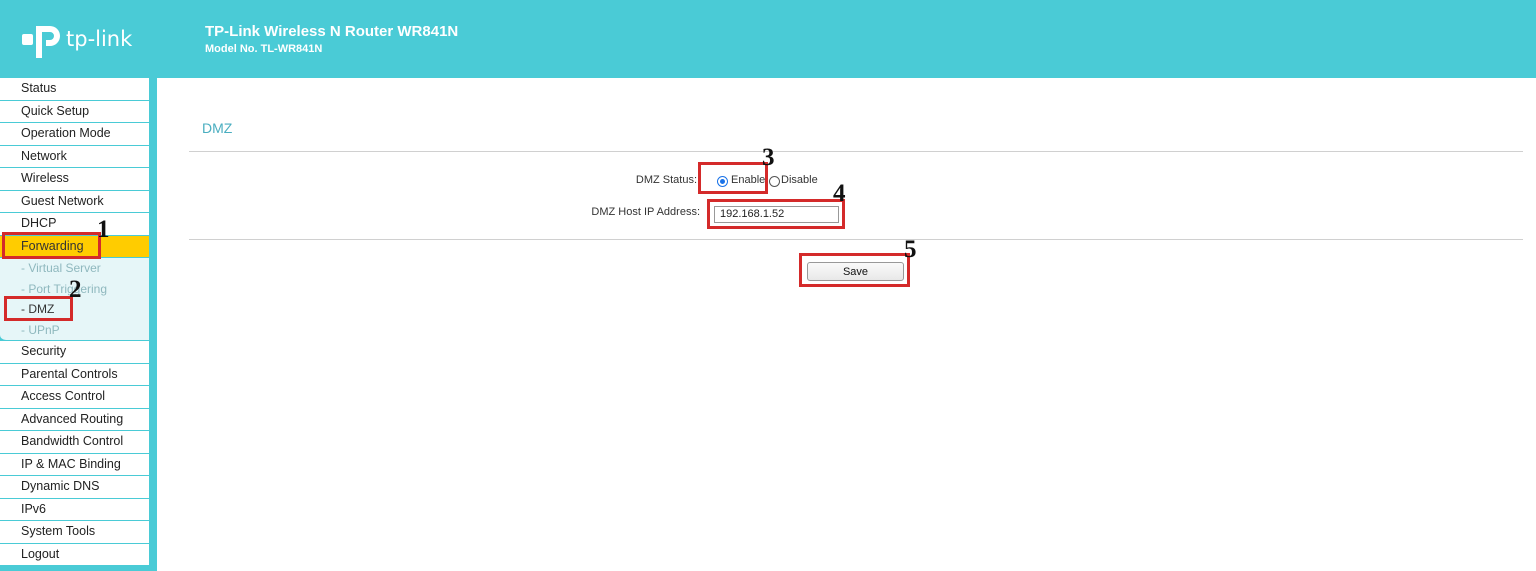 The width and height of the screenshot is (1536, 571). Describe the element at coordinates (74, 374) in the screenshot. I see `sidebar-item-parental-controls: Parental Controls` at that location.